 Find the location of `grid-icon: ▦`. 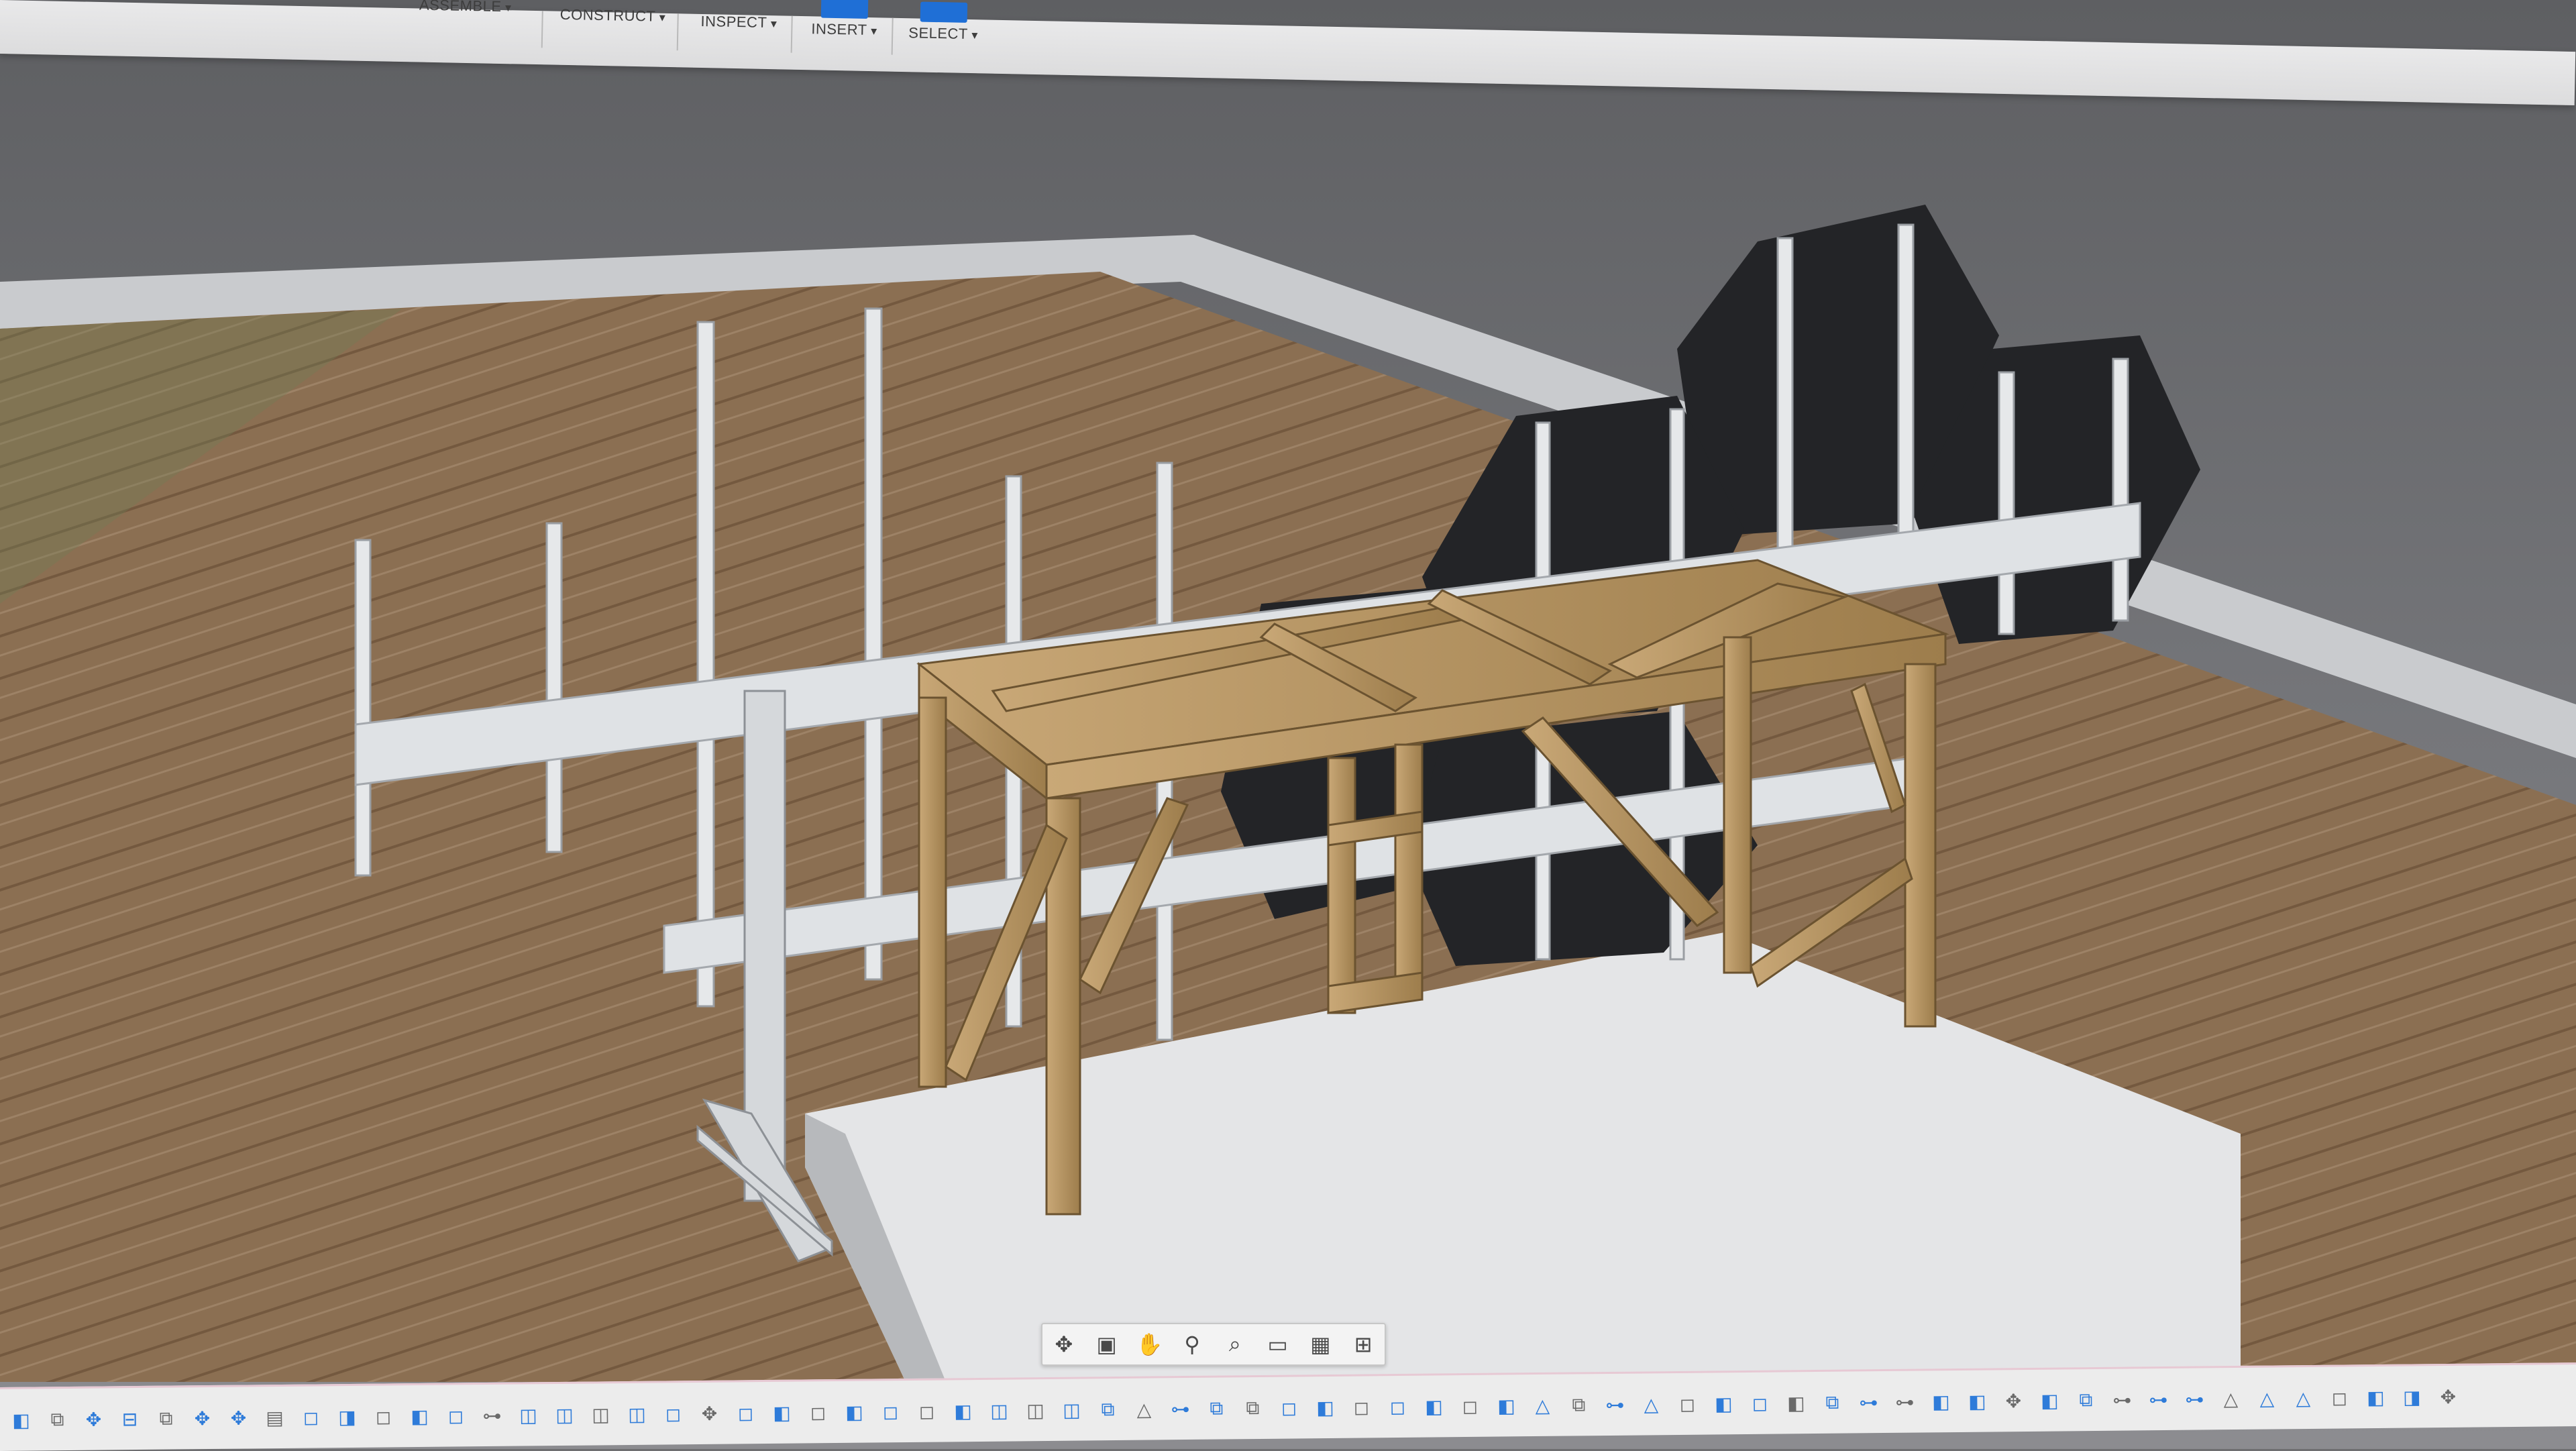

grid-icon: ▦ is located at coordinates (1320, 1344).